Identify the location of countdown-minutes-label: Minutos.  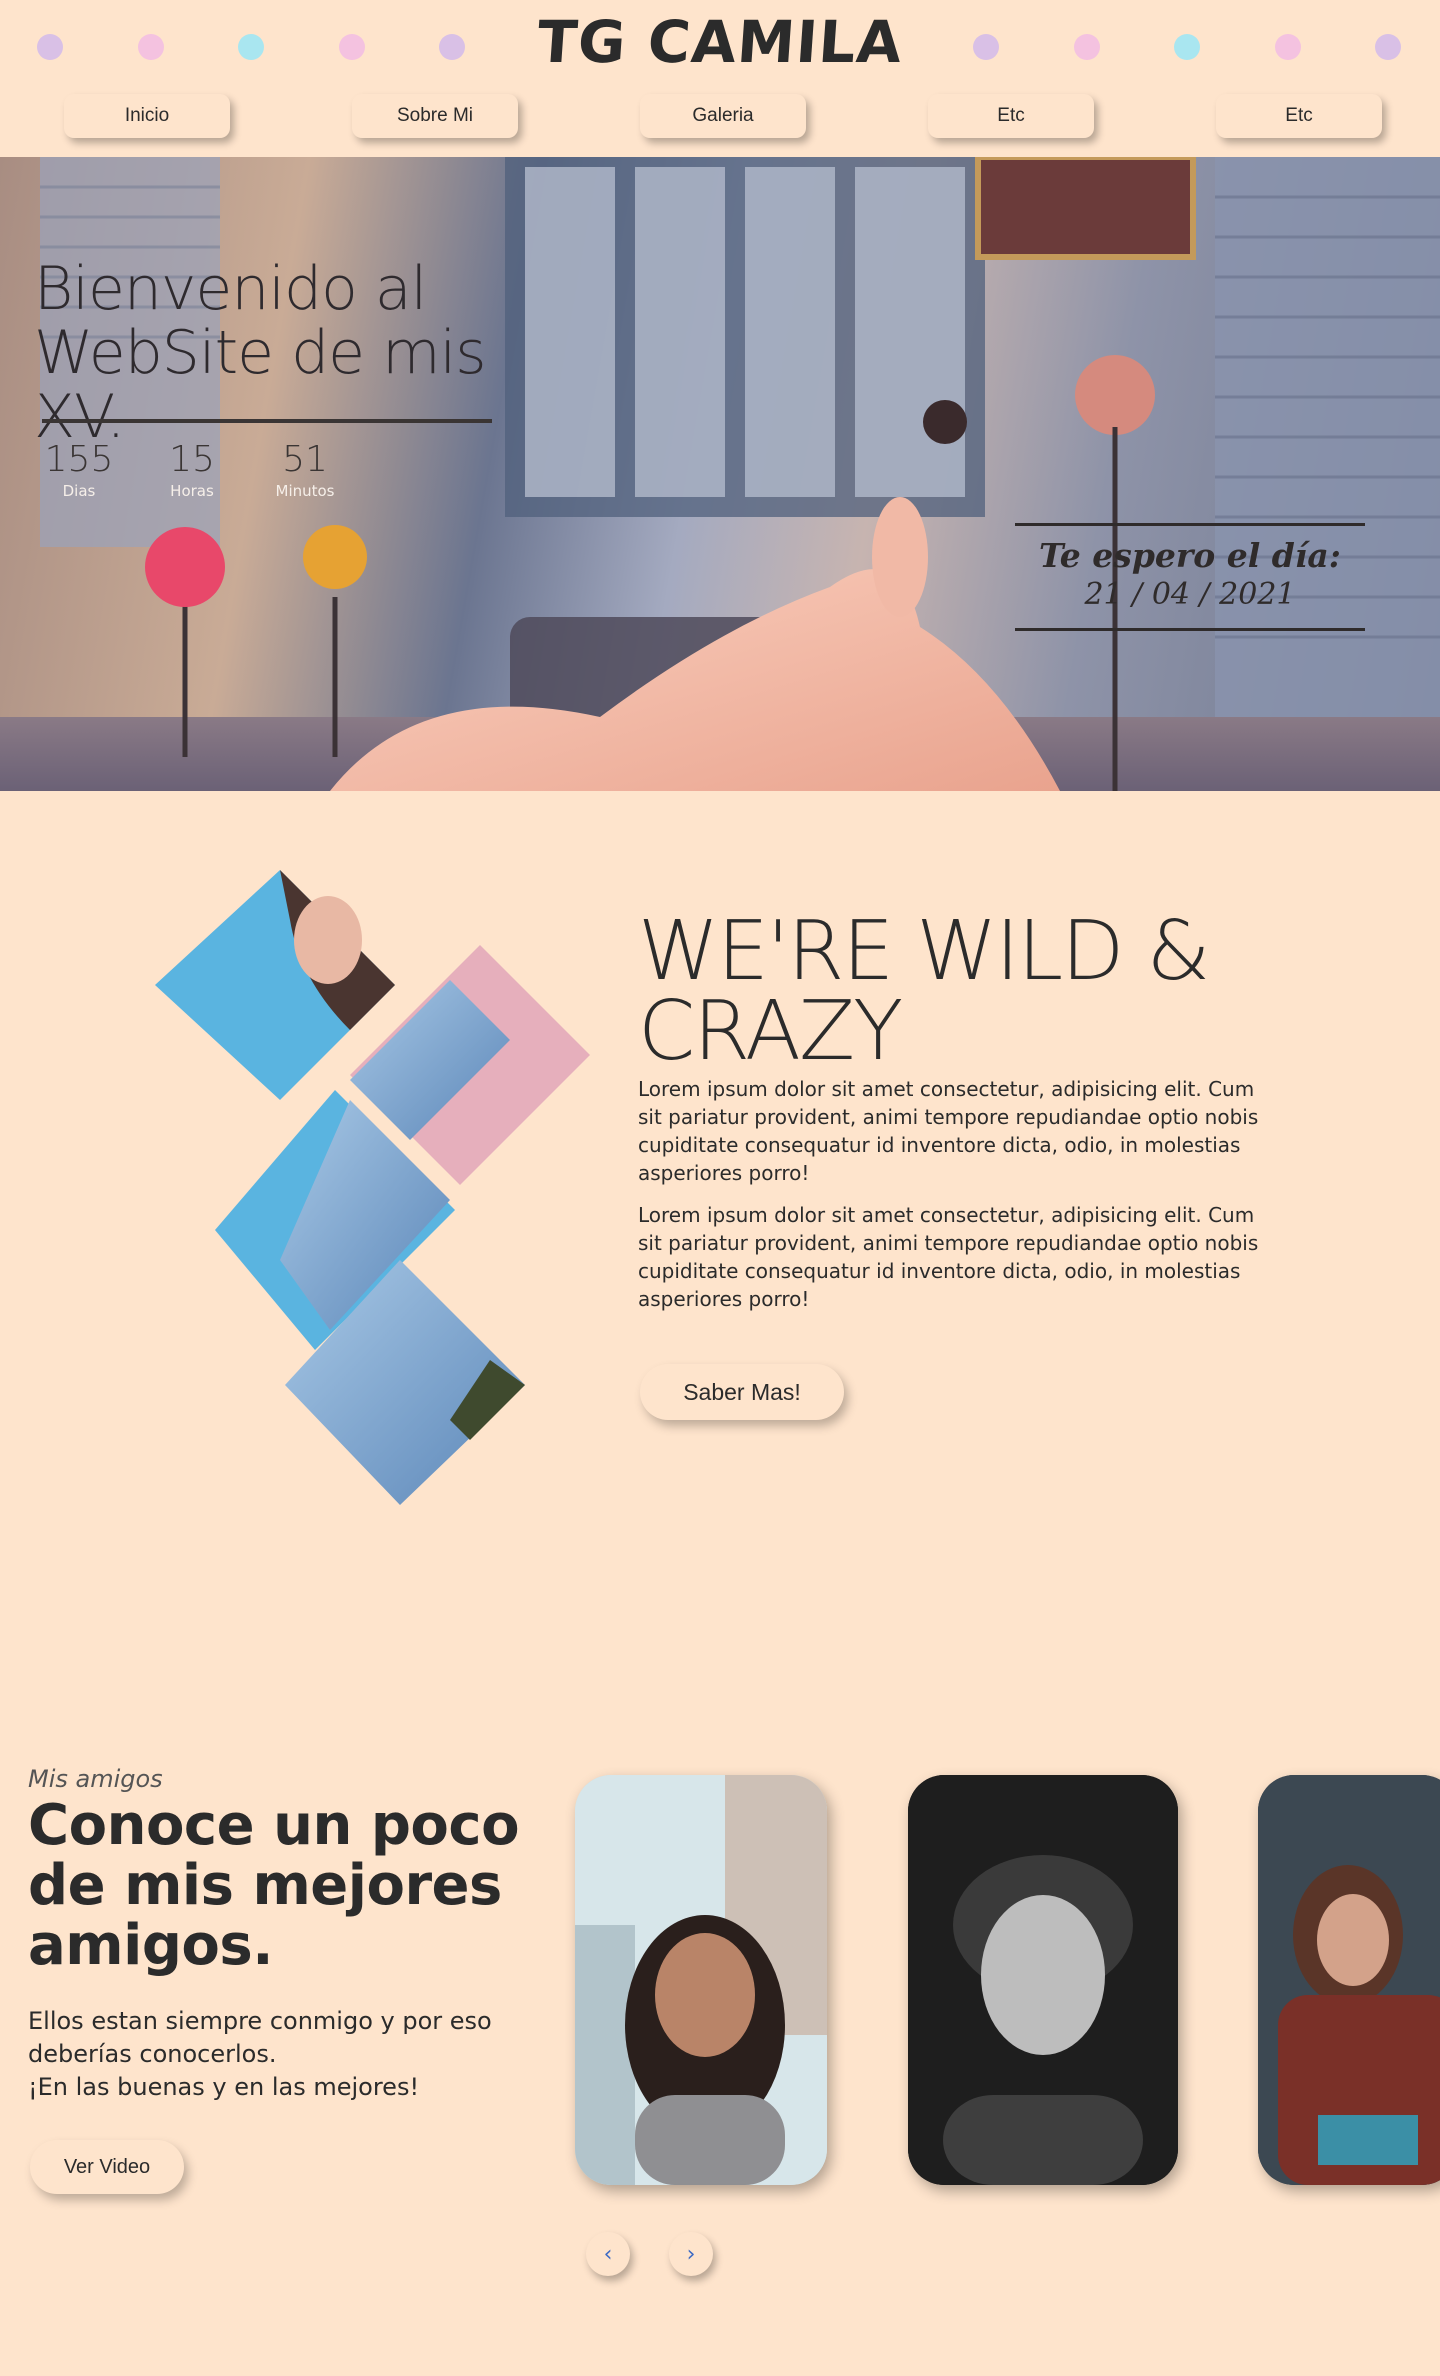
(305, 491).